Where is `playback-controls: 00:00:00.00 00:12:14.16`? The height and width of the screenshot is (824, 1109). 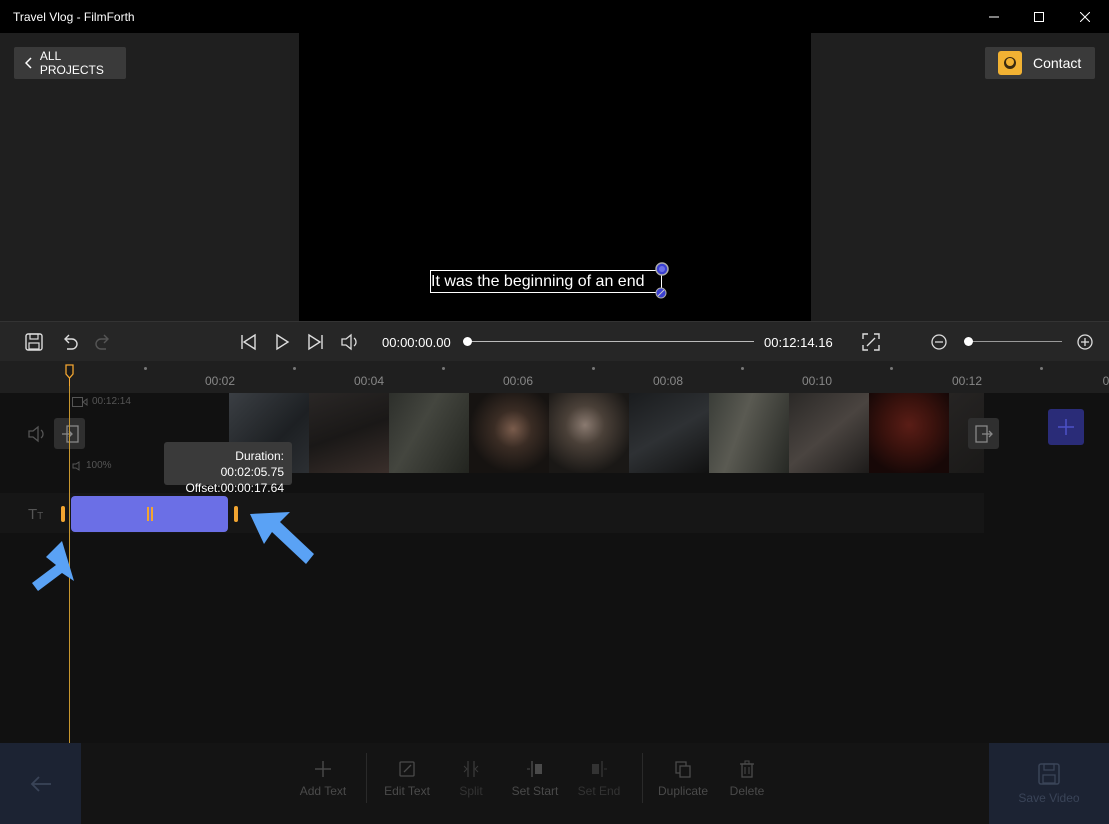
playback-controls: 00:00:00.00 00:12:14.16 is located at coordinates (554, 341).